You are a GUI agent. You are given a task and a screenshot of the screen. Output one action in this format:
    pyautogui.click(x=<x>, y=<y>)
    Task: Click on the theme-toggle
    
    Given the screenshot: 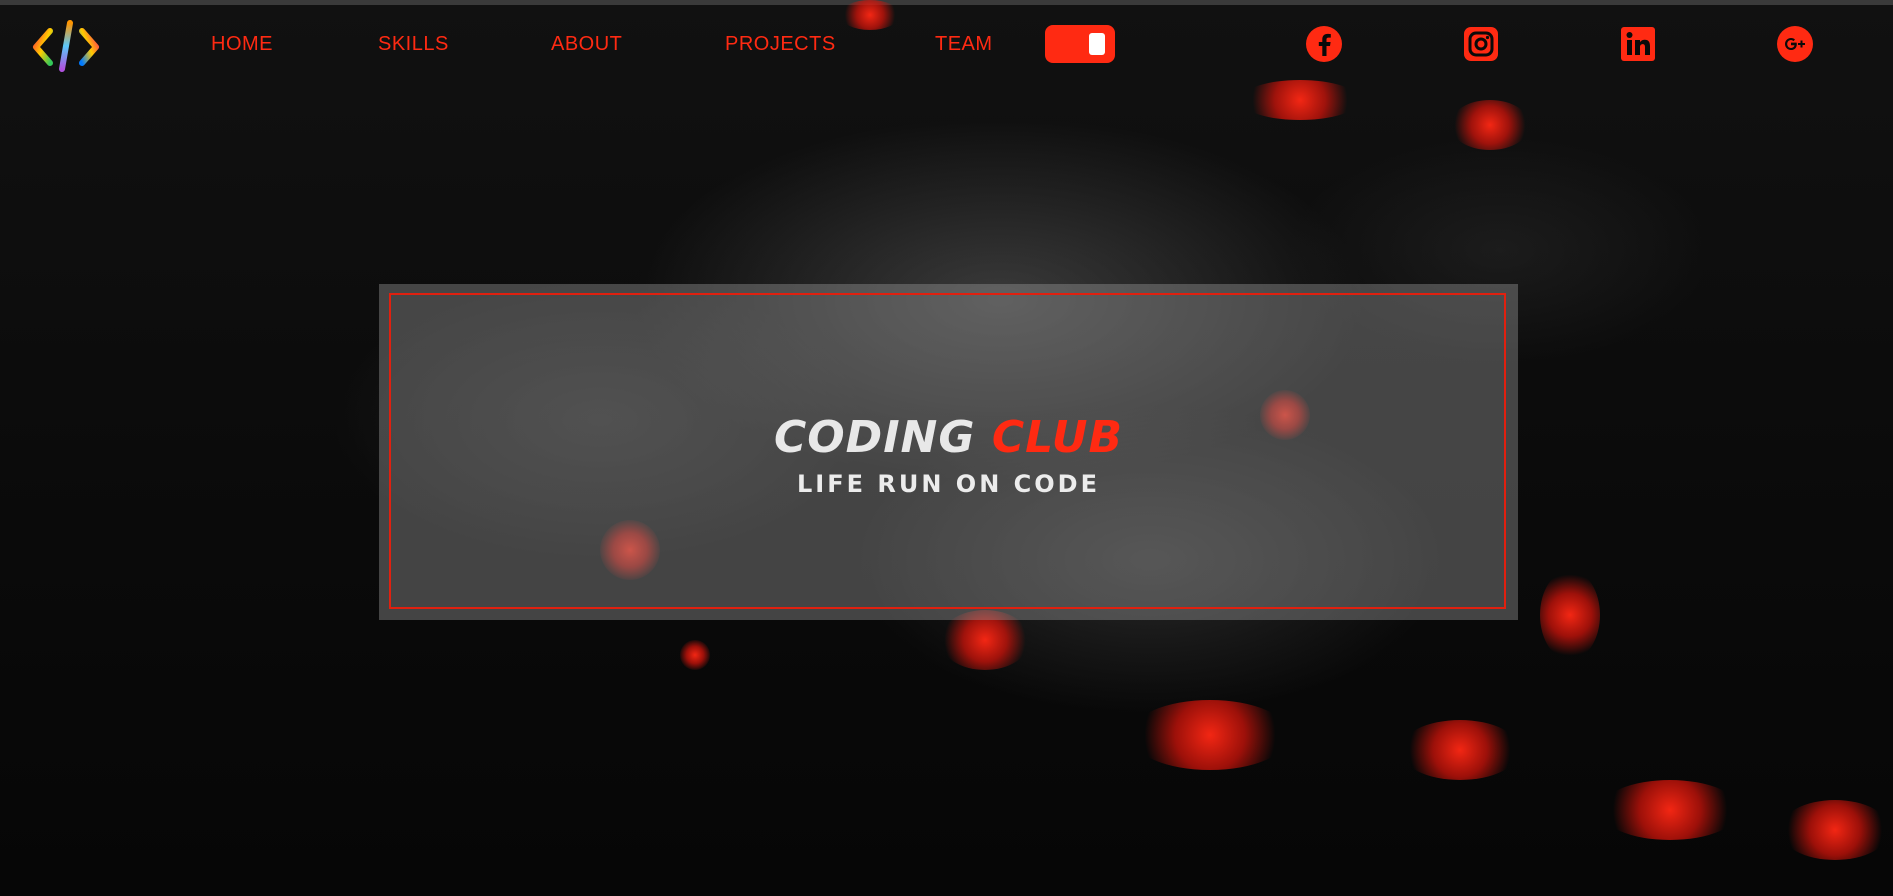 What is the action you would take?
    pyautogui.click(x=1080, y=44)
    